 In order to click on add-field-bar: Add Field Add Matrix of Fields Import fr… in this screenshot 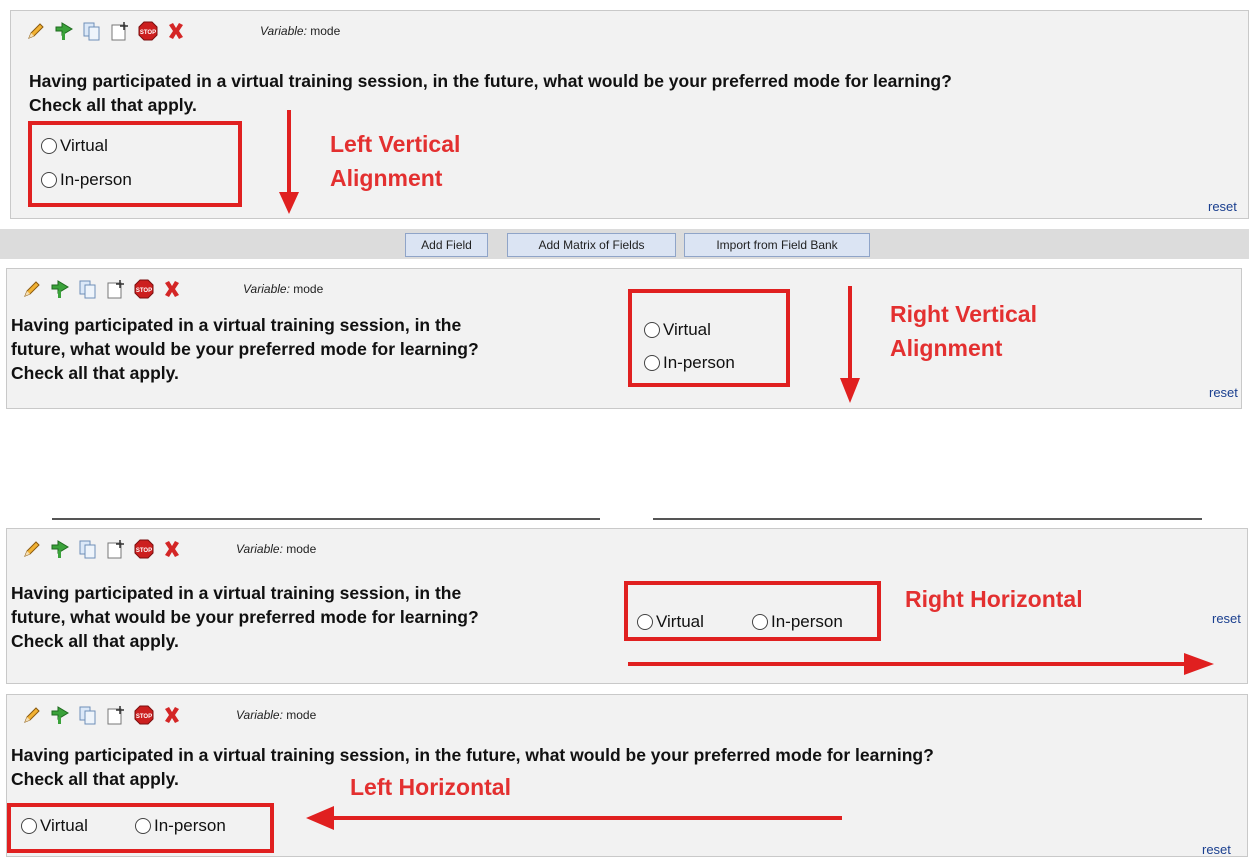, I will do `click(624, 244)`.